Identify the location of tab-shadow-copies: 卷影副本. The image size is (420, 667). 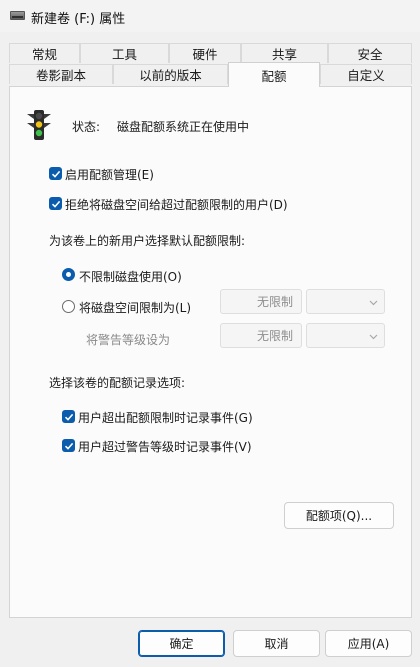
(61, 74).